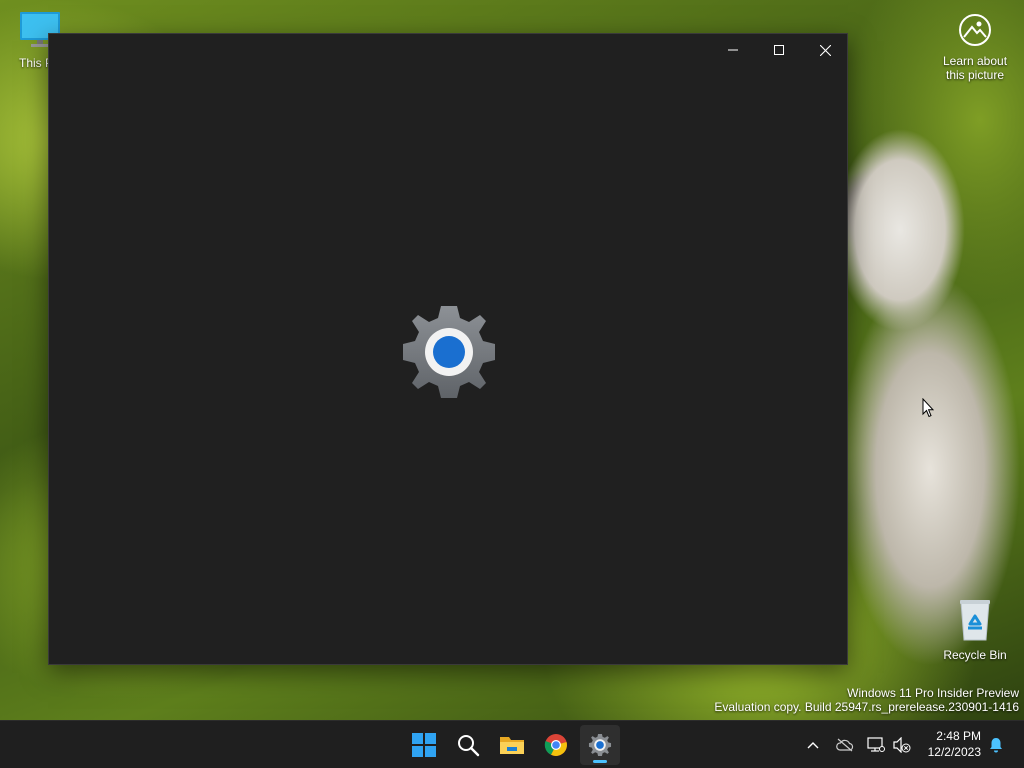  I want to click on clock-date: 12/2/2023, so click(954, 752).